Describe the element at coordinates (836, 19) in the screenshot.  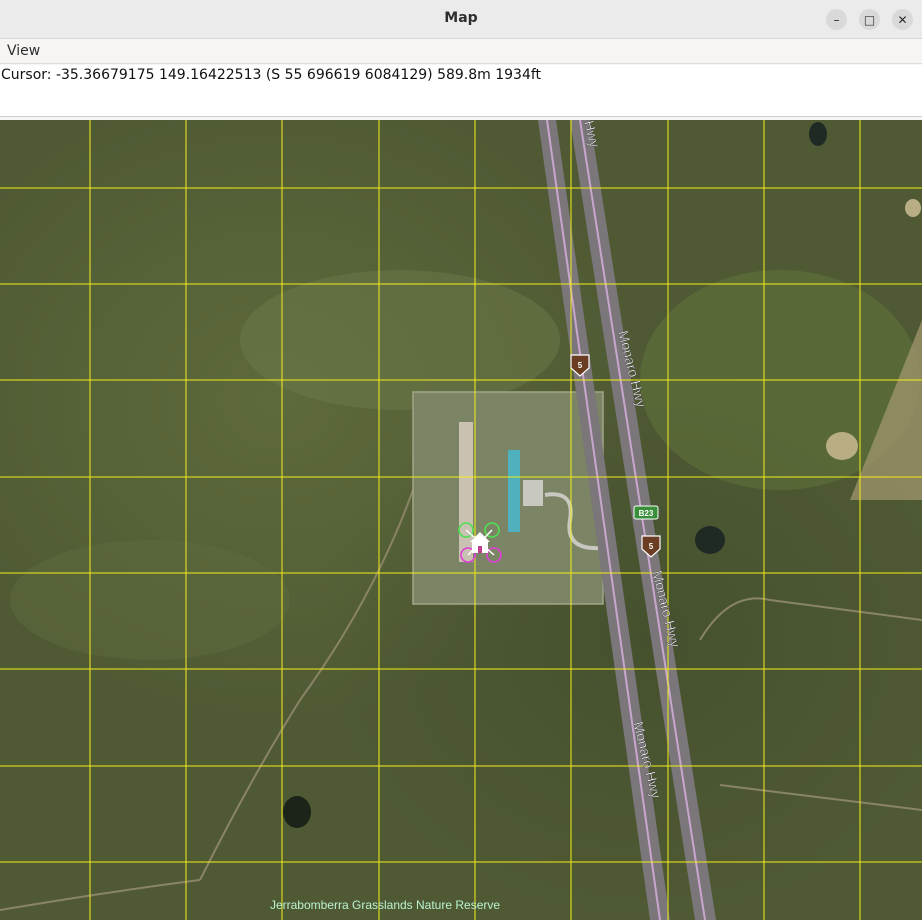
I see `minimize-icon: –` at that location.